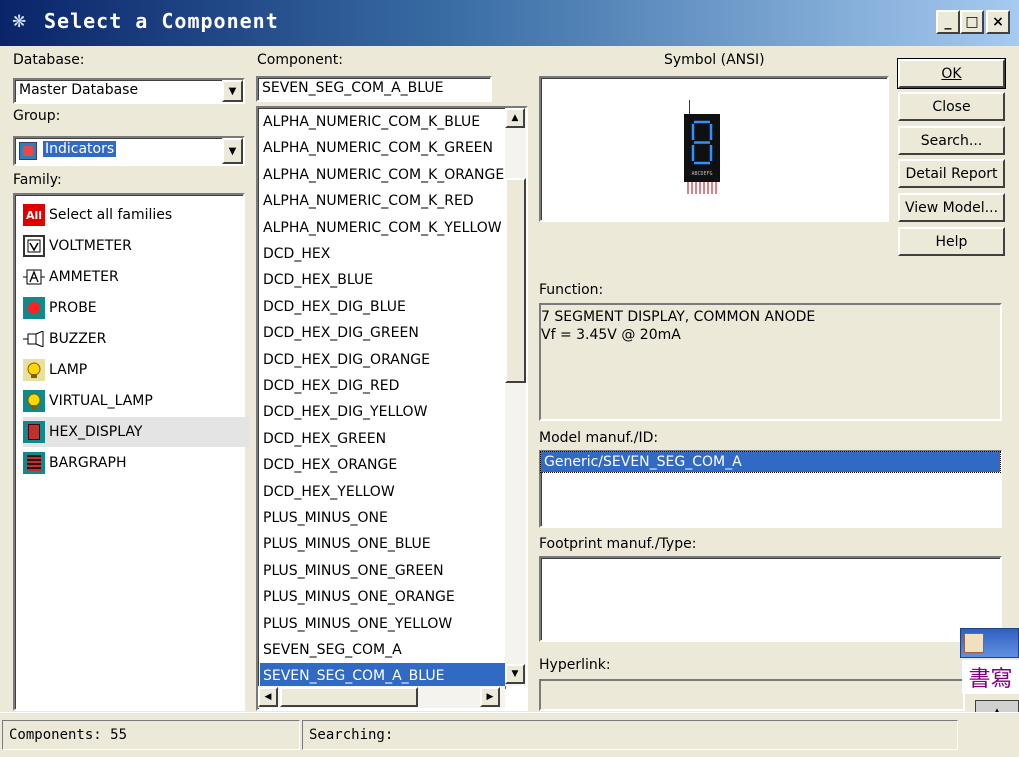  Describe the element at coordinates (28, 151) in the screenshot. I see `indicators-icon` at that location.